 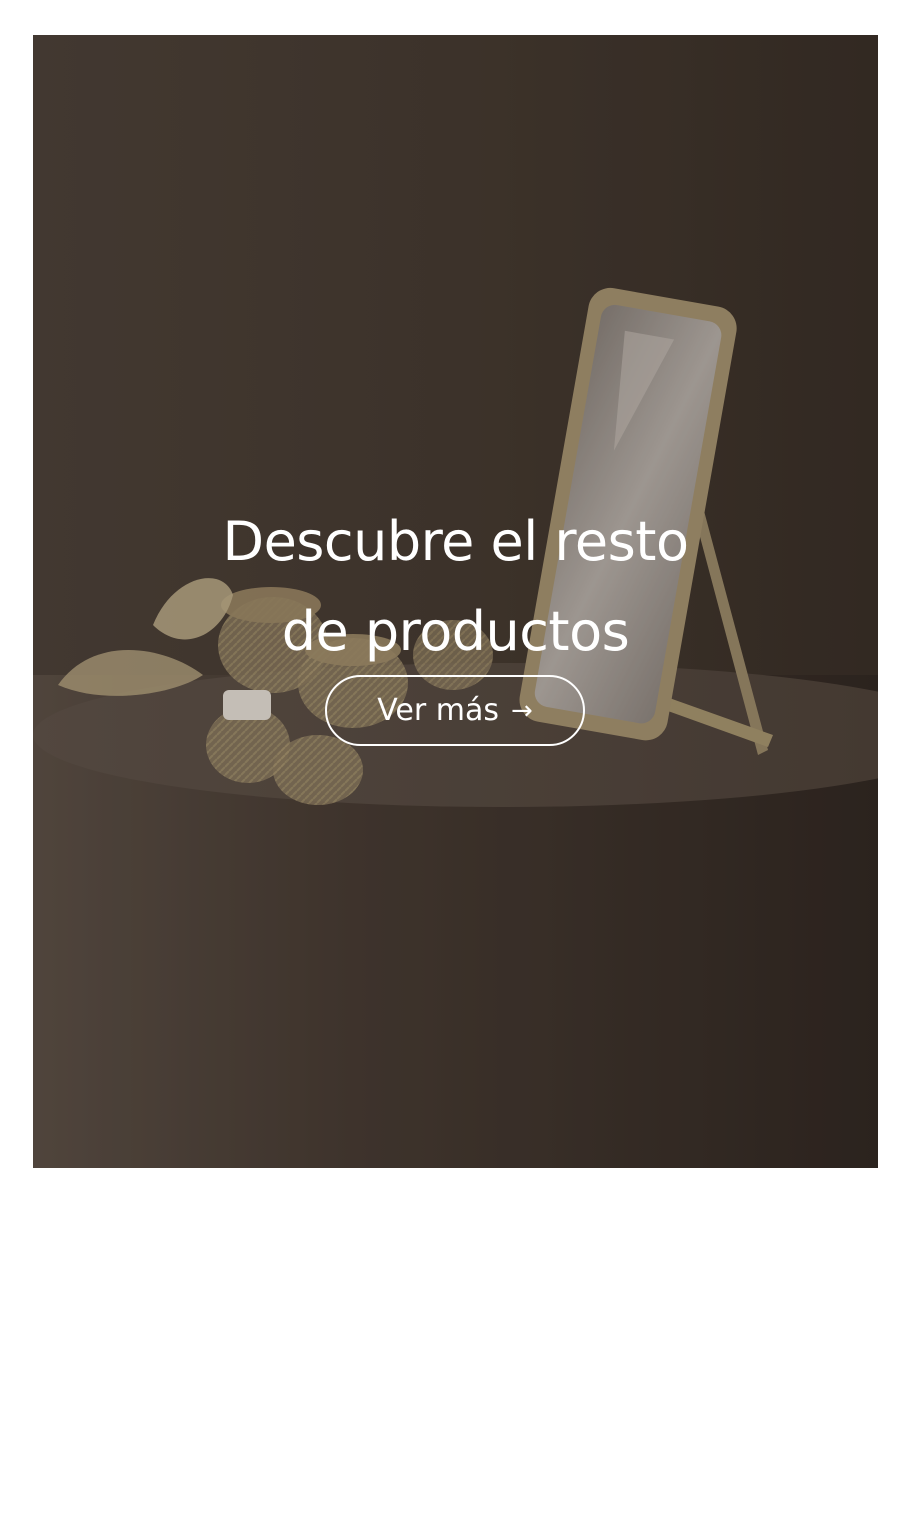 What do you see at coordinates (521, 710) in the screenshot?
I see `arrow-right-icon: →` at bounding box center [521, 710].